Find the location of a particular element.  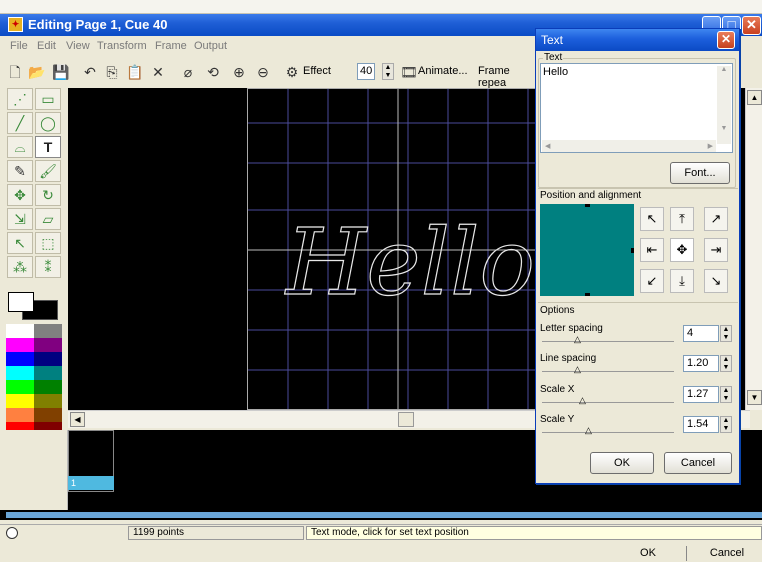

scroll-down-button: ▼ is located at coordinates (754, 397).